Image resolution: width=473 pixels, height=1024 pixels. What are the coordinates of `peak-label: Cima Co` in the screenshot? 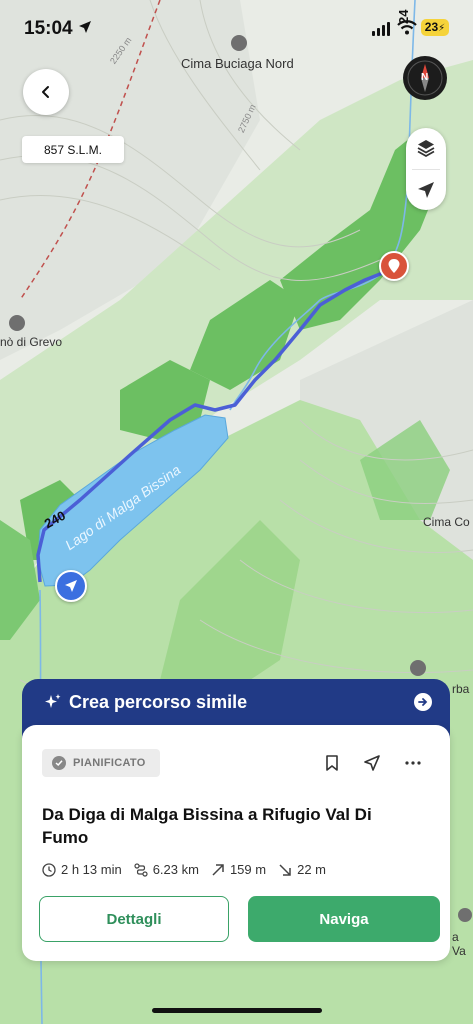 It's located at (446, 522).